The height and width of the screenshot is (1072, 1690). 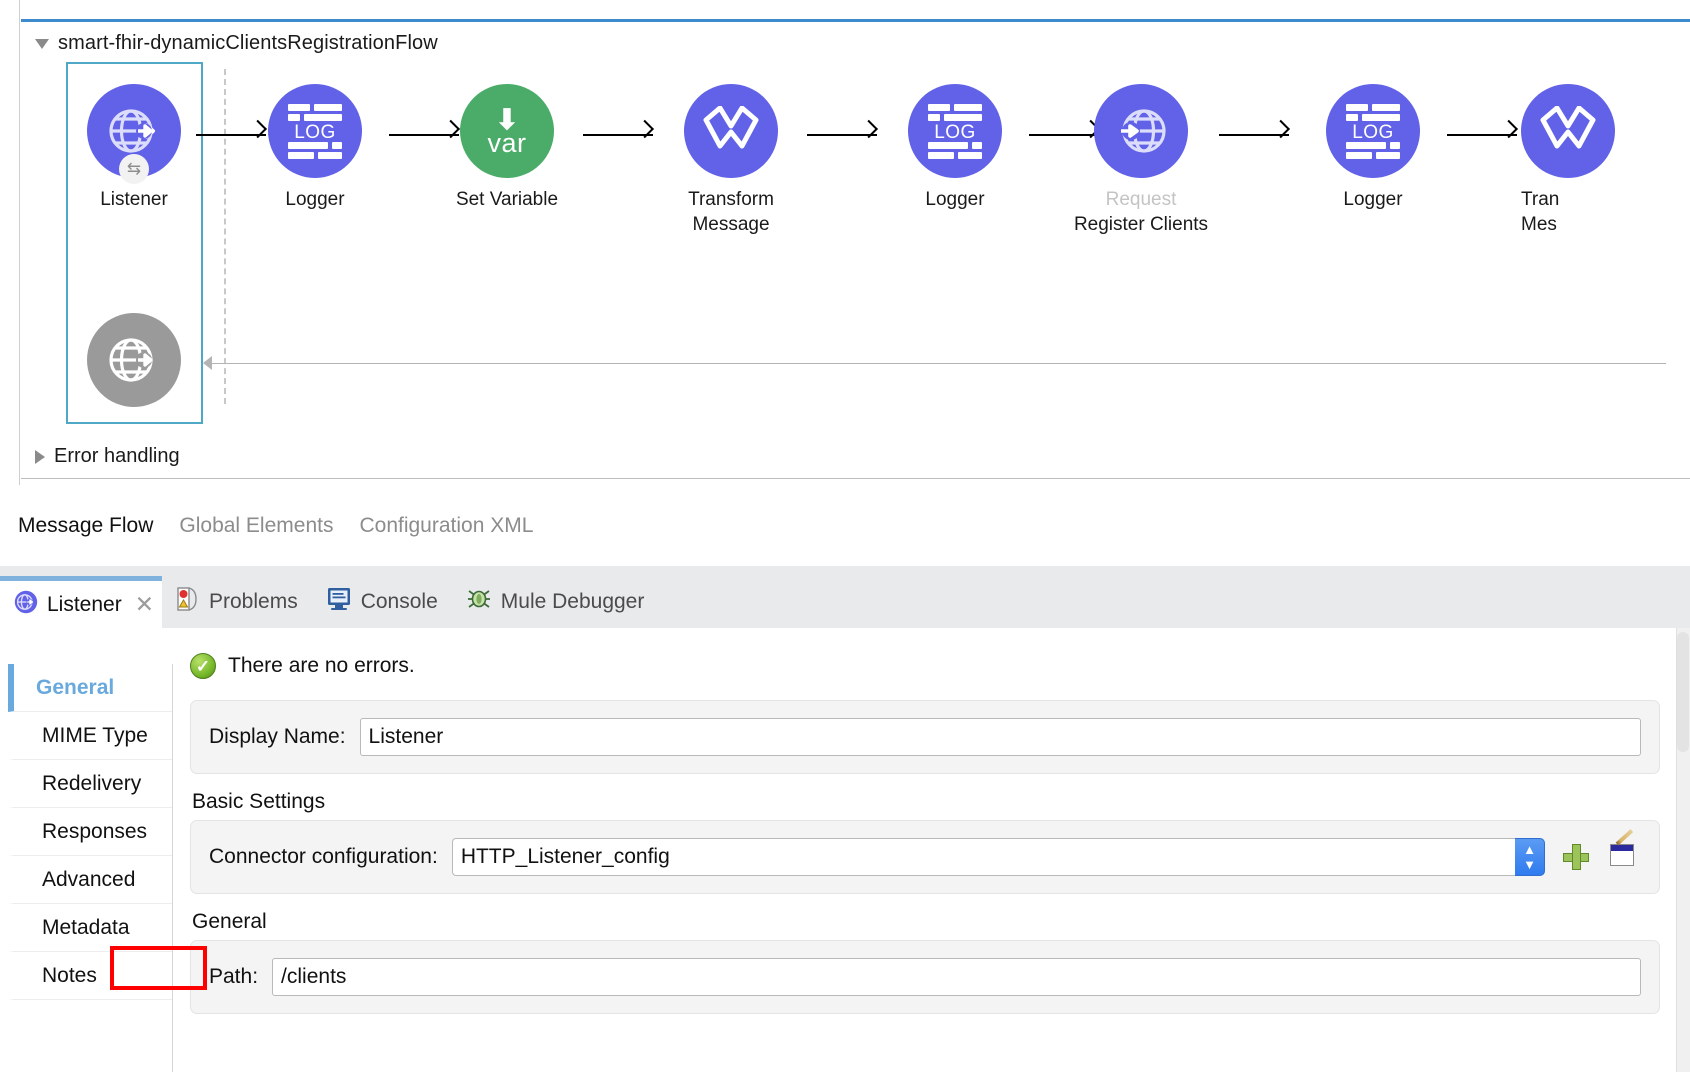 I want to click on nav-item-redelivery: Redelivery, so click(x=90, y=784).